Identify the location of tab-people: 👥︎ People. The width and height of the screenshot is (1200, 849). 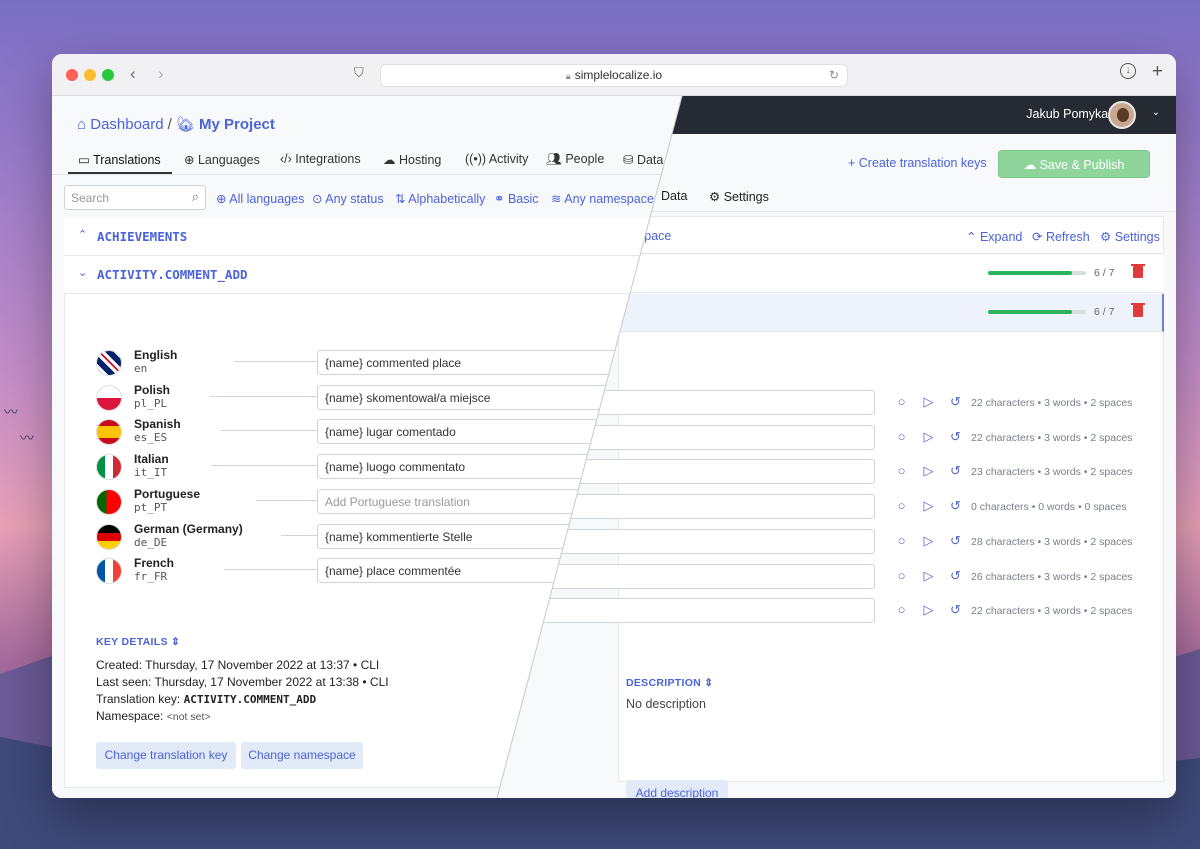
(575, 159).